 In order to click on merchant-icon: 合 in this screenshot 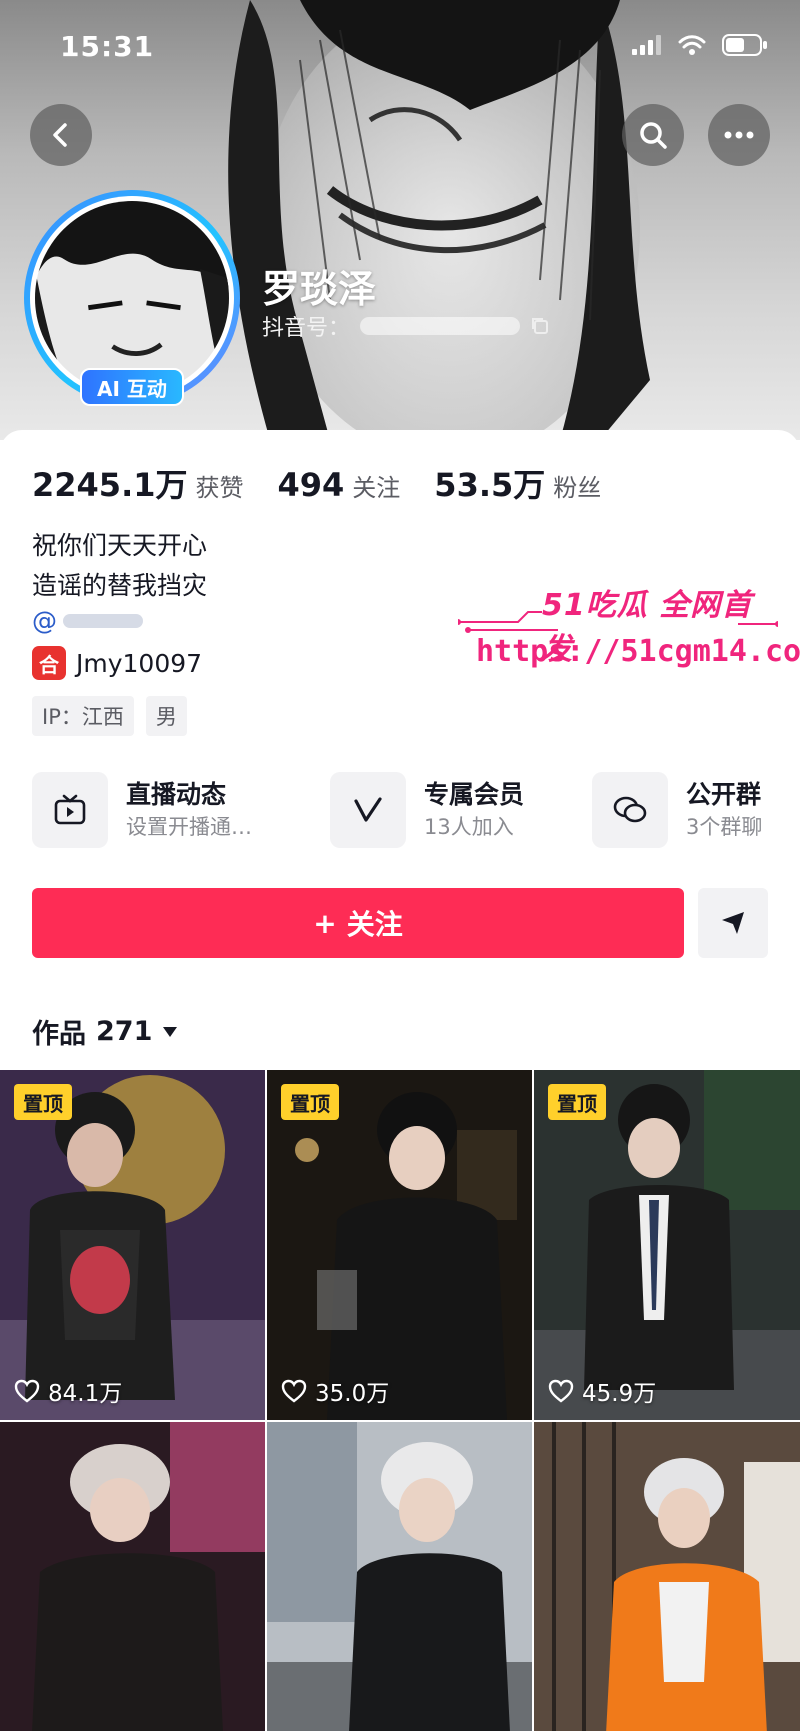, I will do `click(49, 663)`.